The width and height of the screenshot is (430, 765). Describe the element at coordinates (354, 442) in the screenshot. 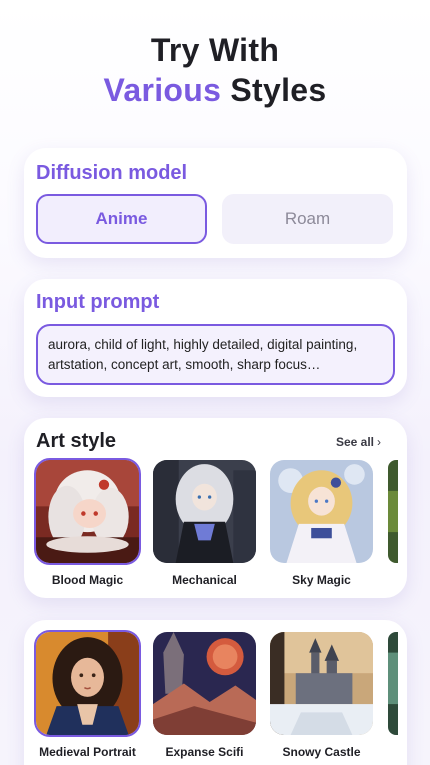

I see `see-all-label: See all` at that location.